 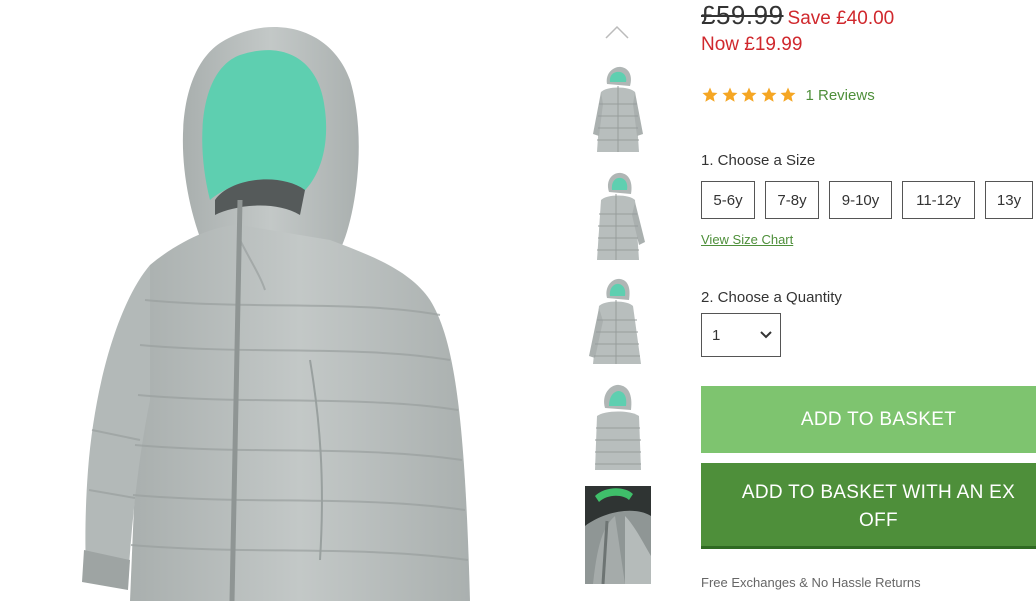 I want to click on quantity-label: 2. Choose a Quantity, so click(x=771, y=297).